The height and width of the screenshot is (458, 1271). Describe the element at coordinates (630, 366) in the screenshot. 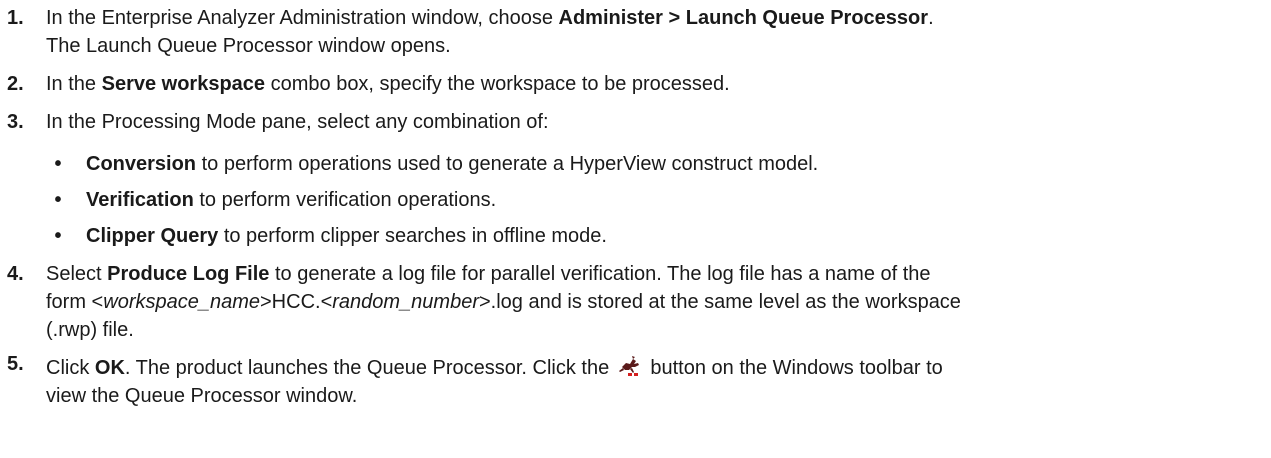

I see `queue-processor-icon` at that location.